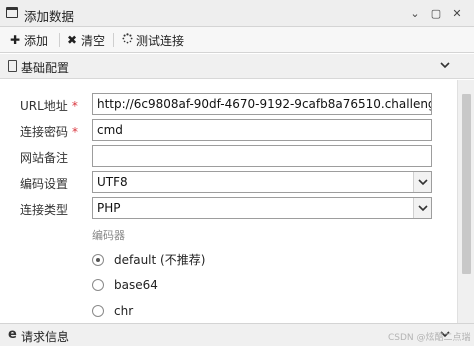 Image resolution: width=474 pixels, height=346 pixels. I want to click on encoder-option-label: chr, so click(124, 311).